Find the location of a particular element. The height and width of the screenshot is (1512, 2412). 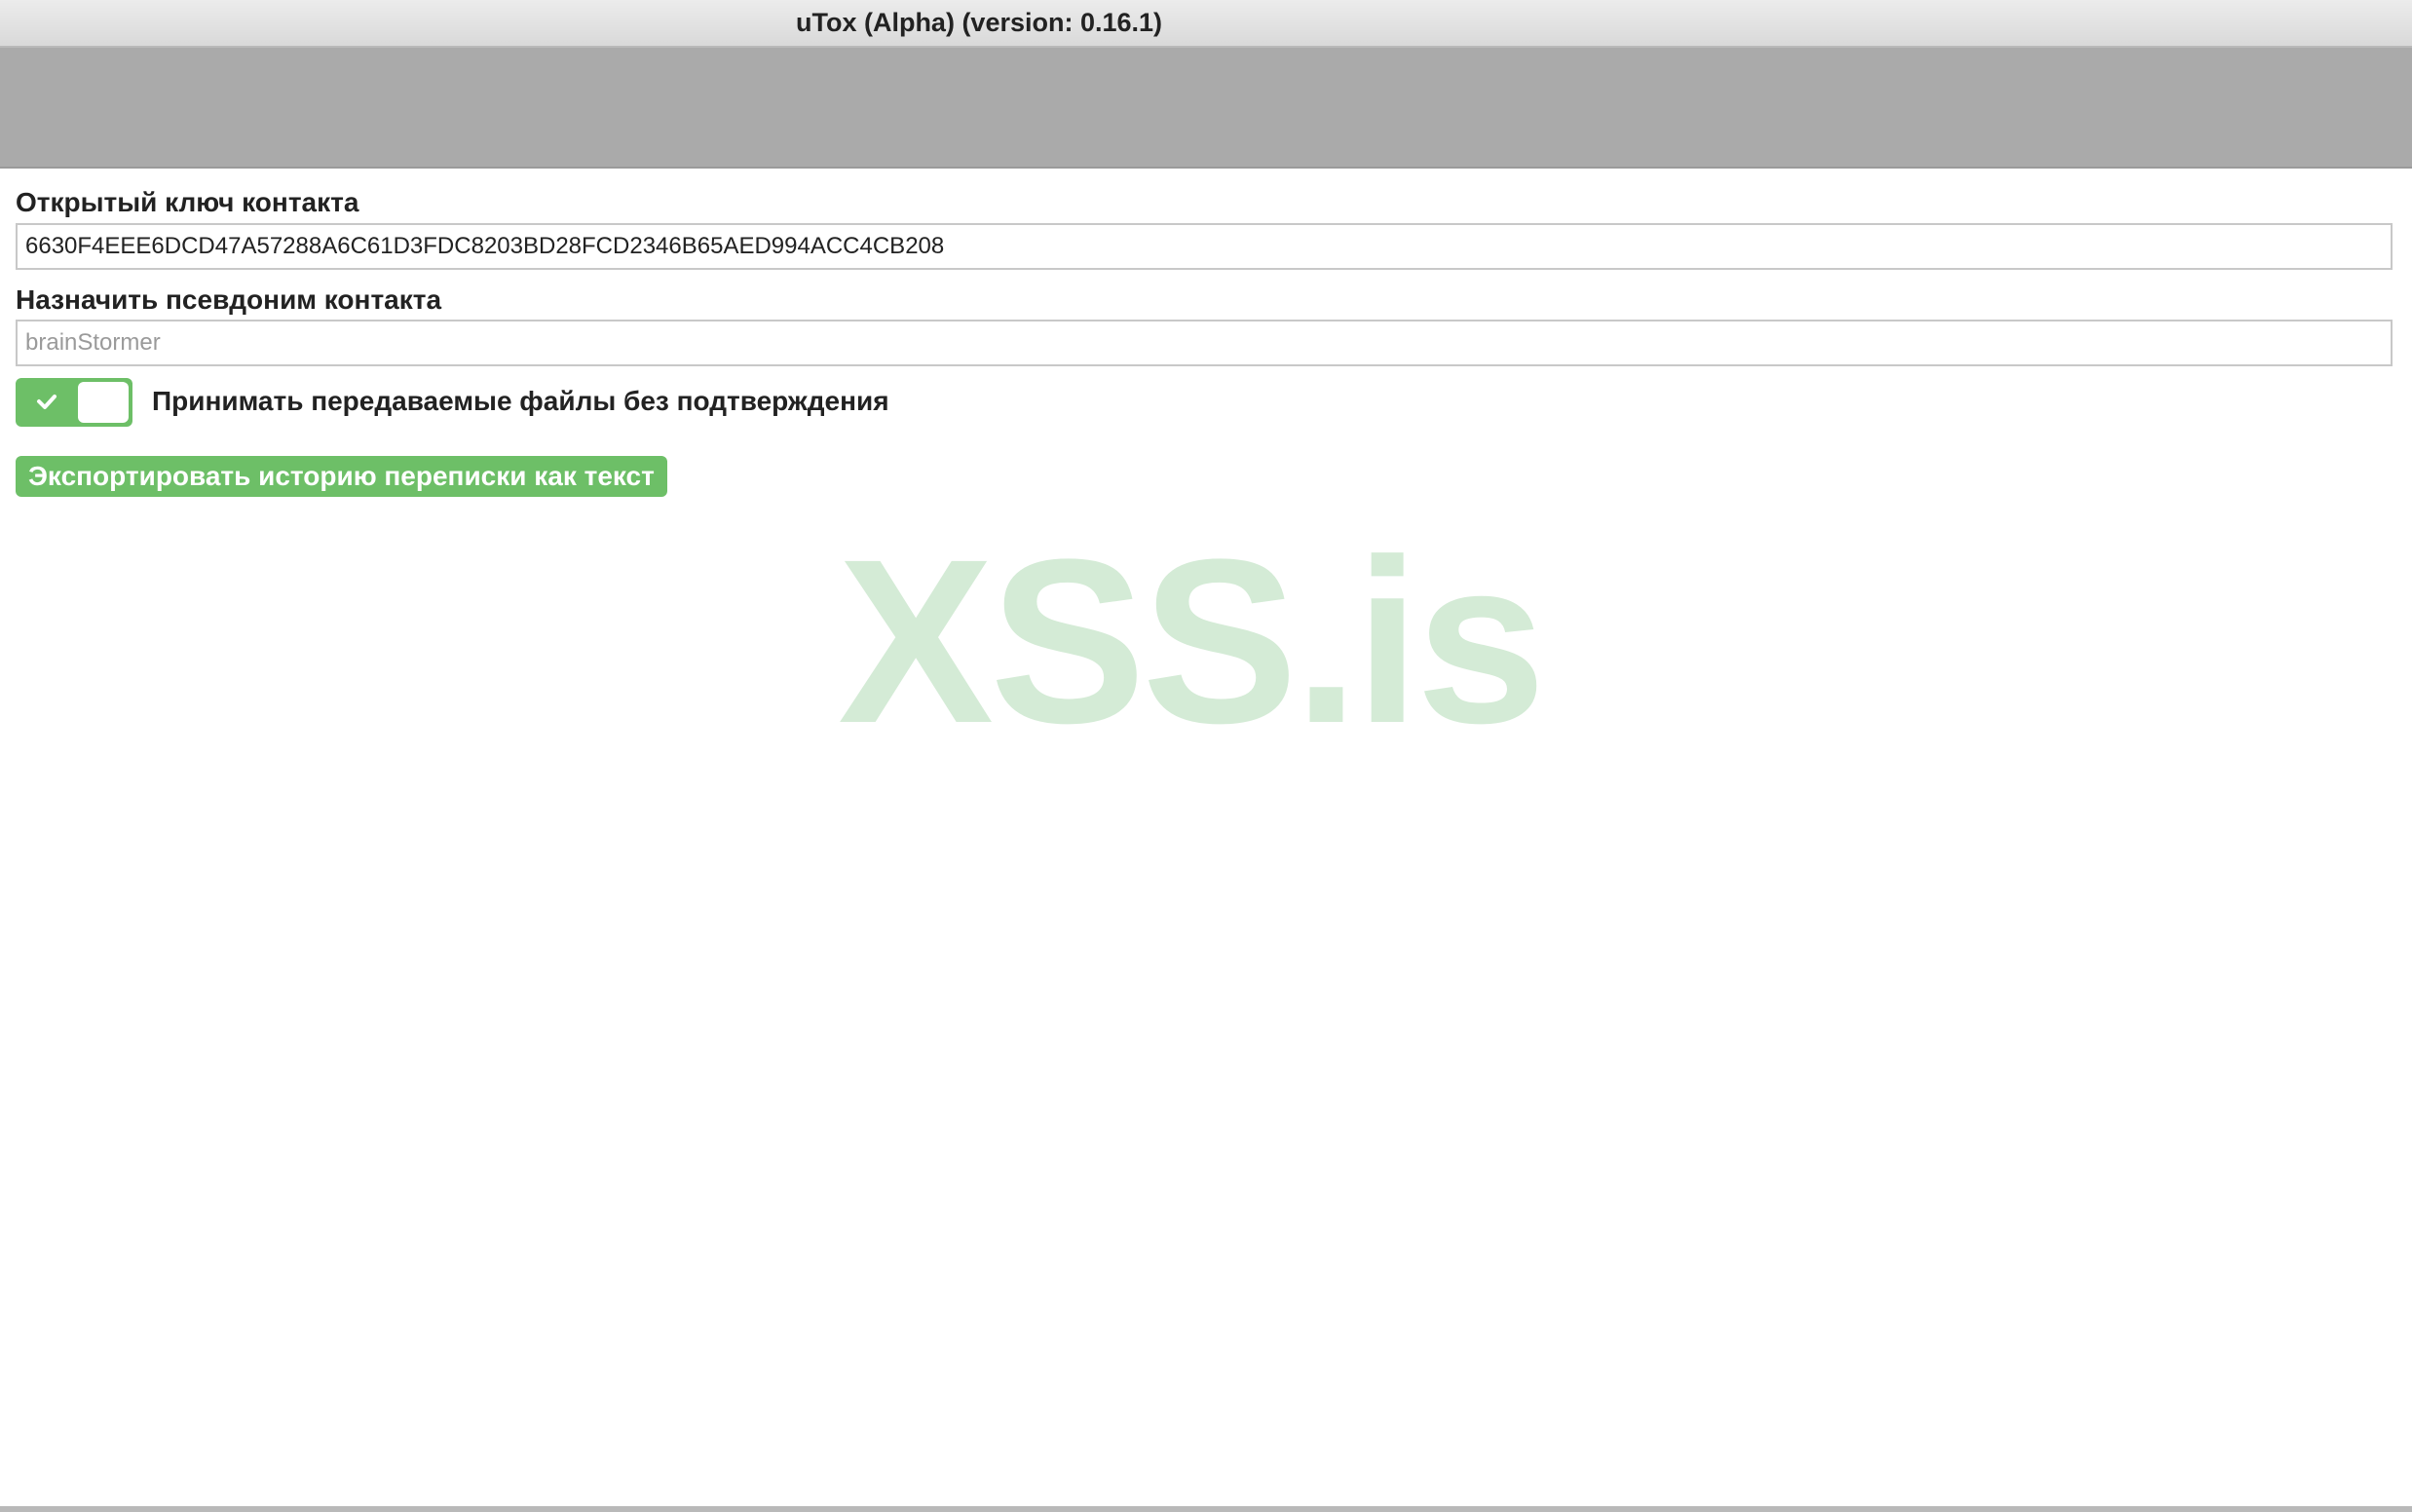

watermark-logo: XSS.is is located at coordinates (1192, 641).